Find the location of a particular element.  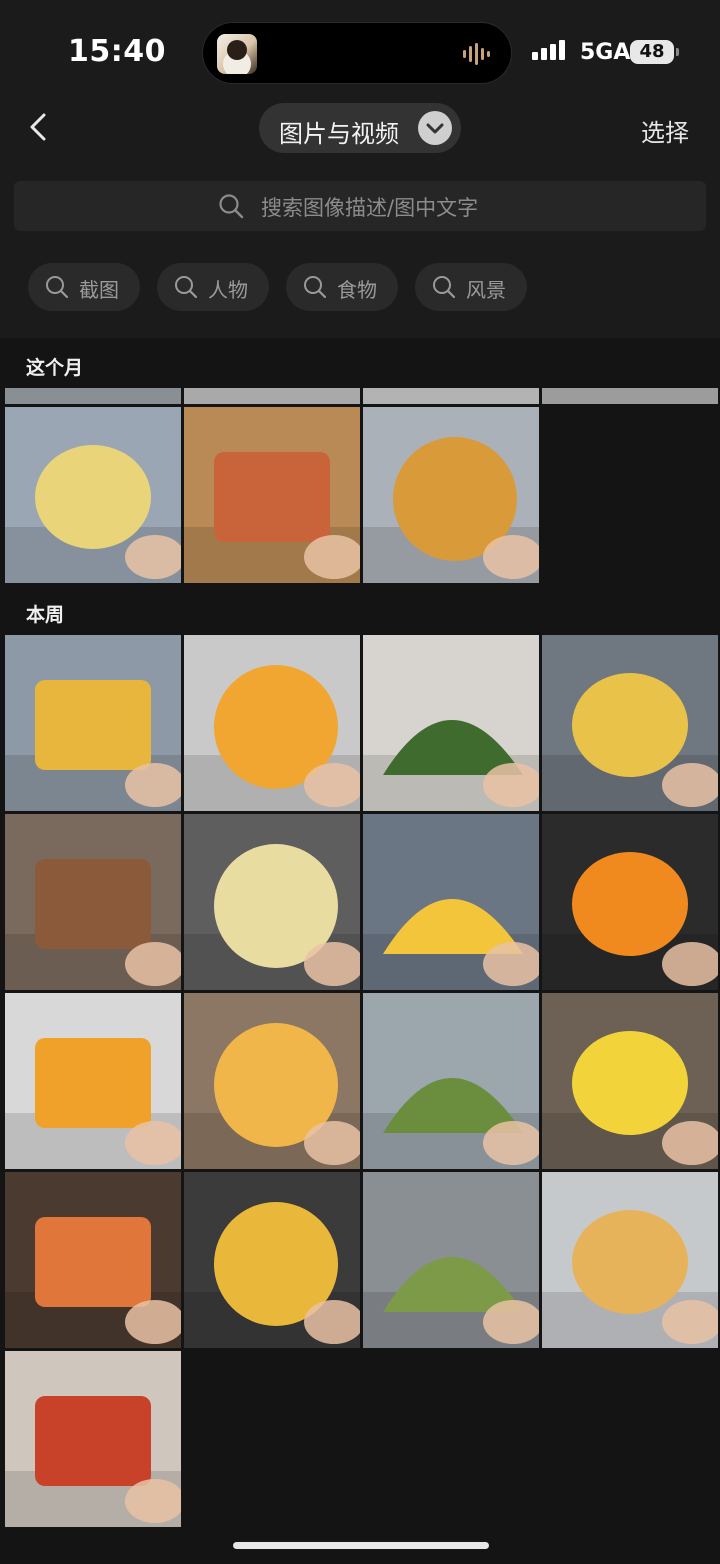

signal-bars-icon is located at coordinates (548, 50).